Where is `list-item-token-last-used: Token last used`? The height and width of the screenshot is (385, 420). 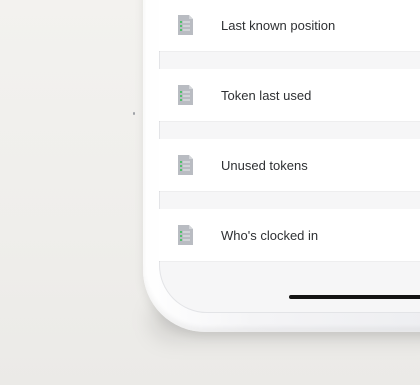 list-item-token-last-used: Token last used is located at coordinates (289, 95).